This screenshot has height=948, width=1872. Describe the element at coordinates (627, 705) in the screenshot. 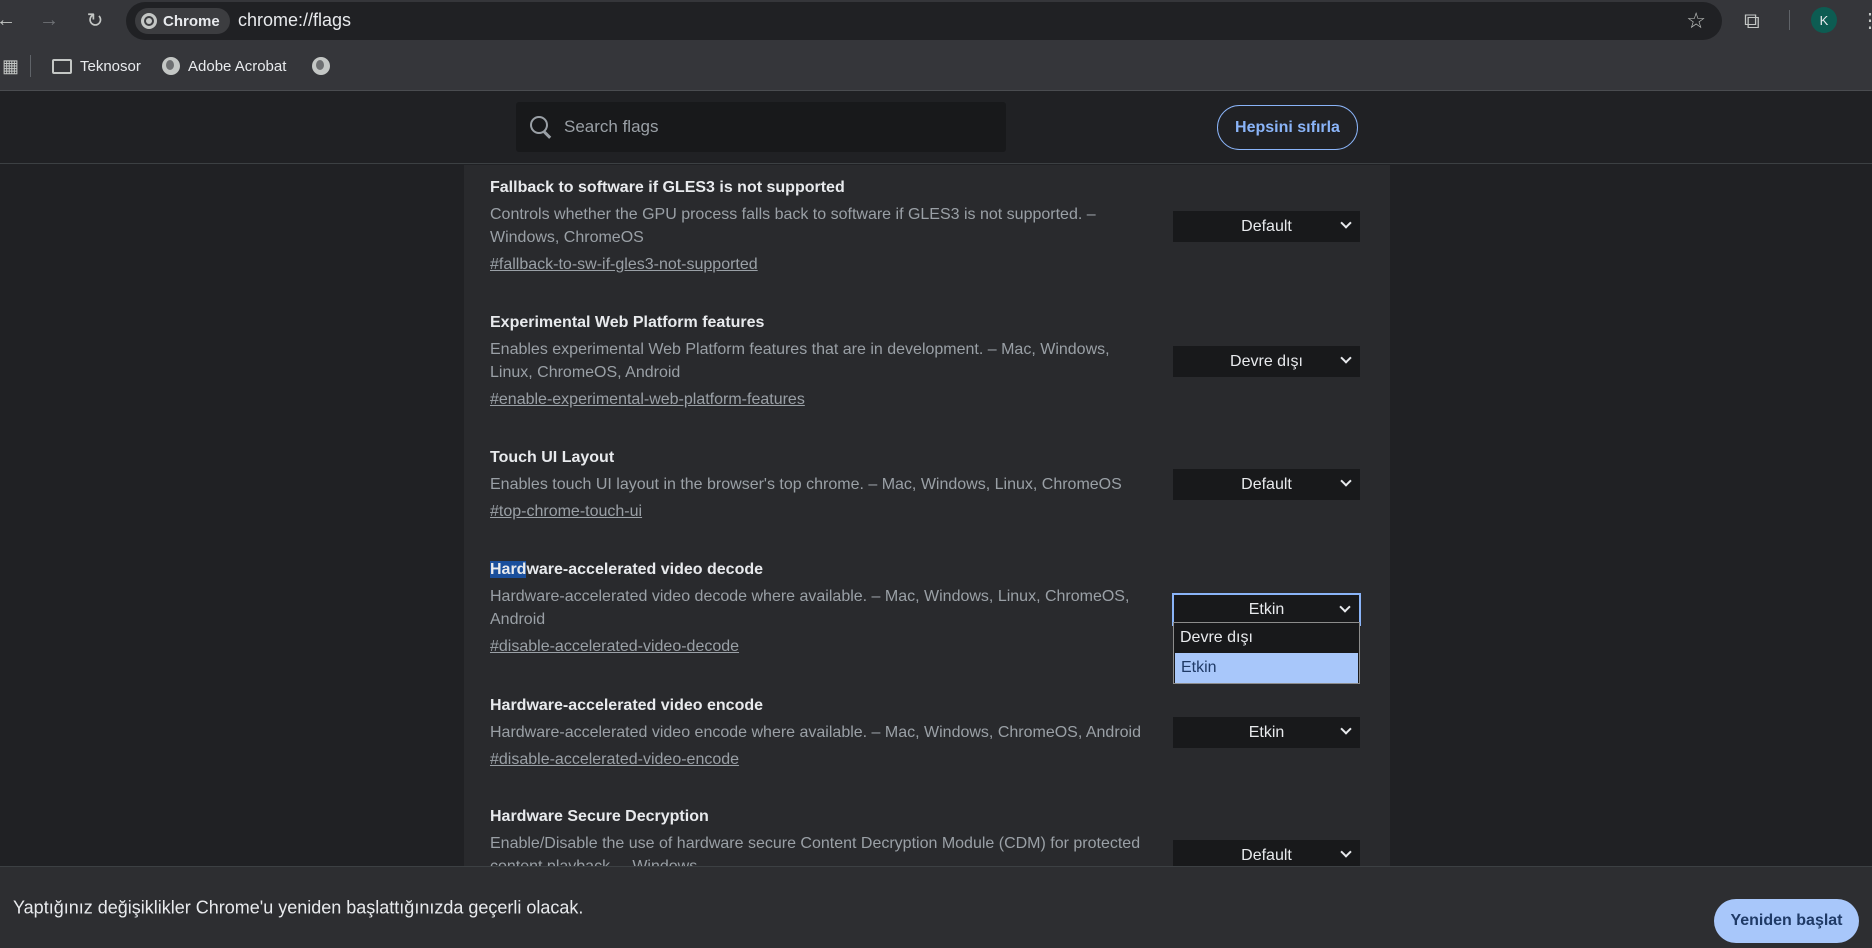

I see `flag-title: Hardware-accelerated video encode` at that location.